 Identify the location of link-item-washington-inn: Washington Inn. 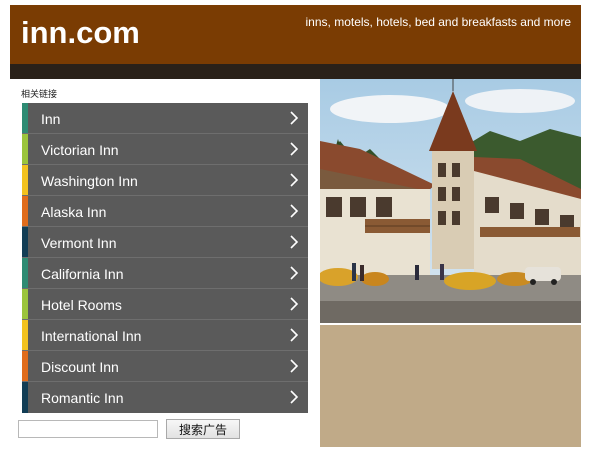
(165, 180).